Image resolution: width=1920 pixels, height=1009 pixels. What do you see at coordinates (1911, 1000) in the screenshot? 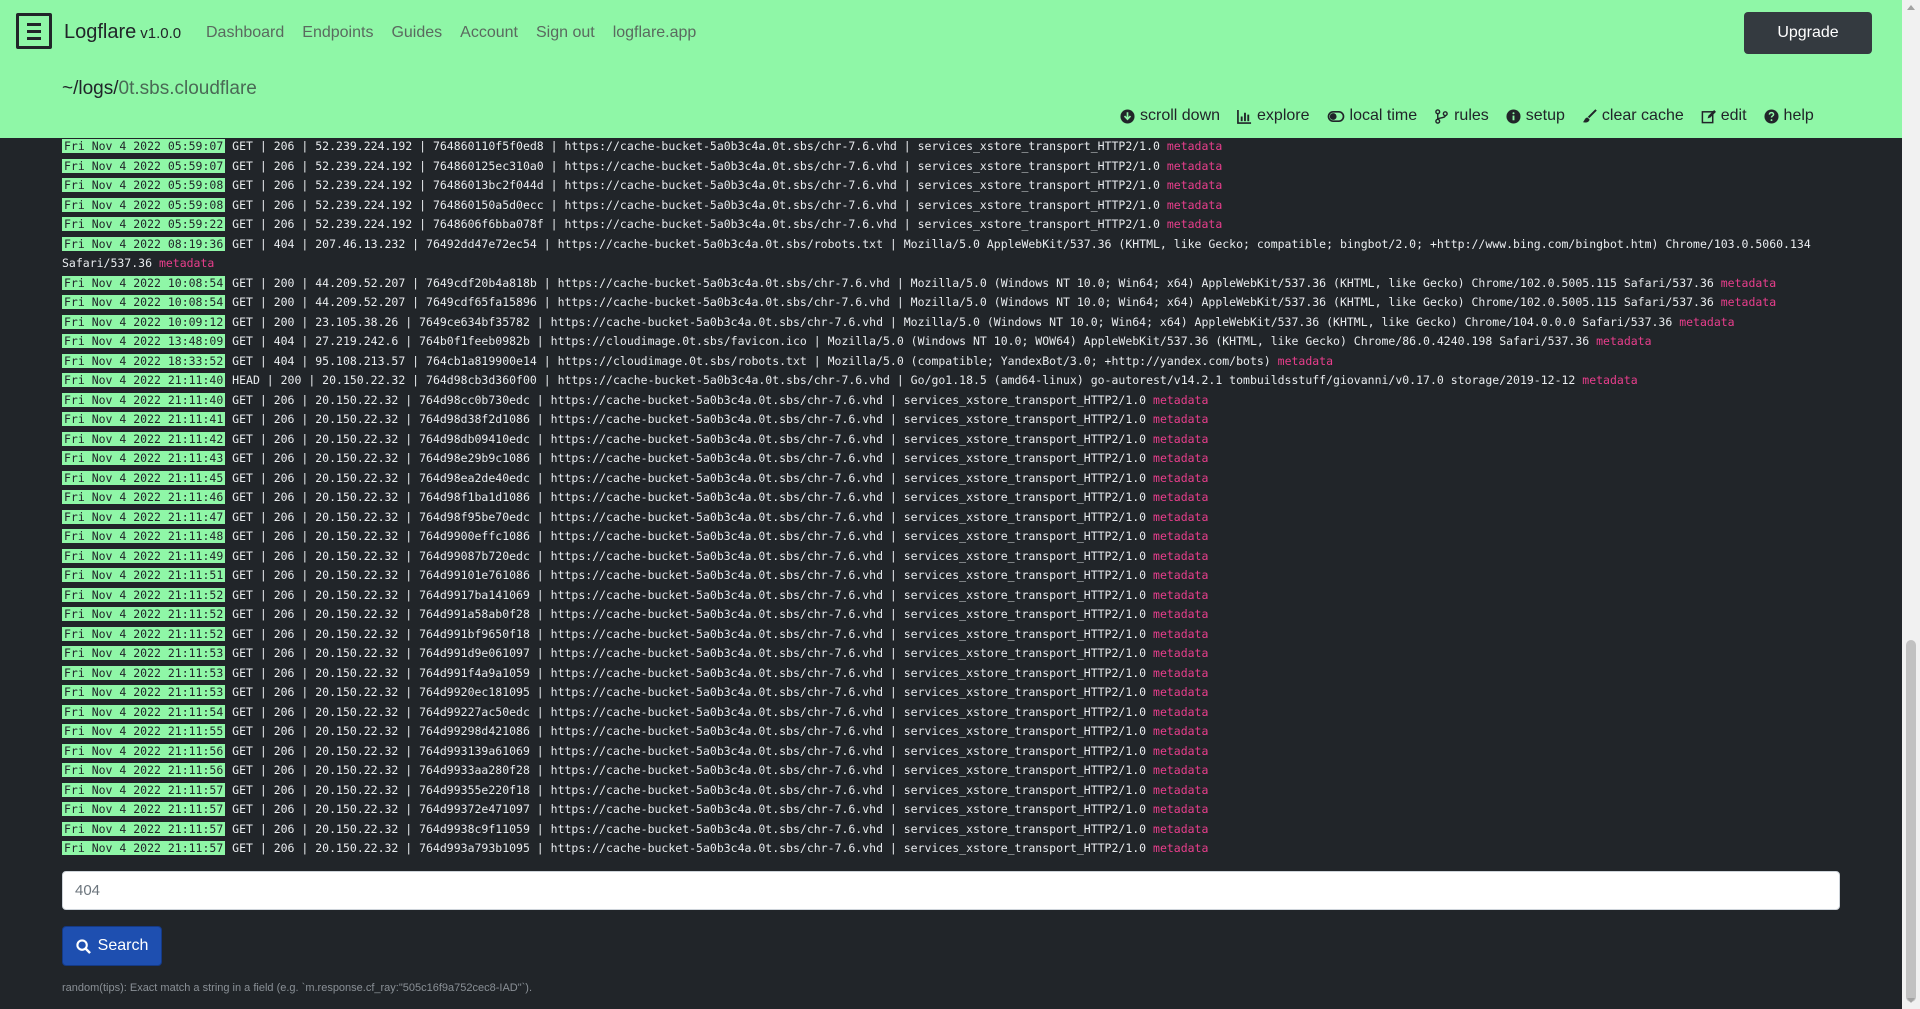
I see `scroll-down-arrow-icon` at bounding box center [1911, 1000].